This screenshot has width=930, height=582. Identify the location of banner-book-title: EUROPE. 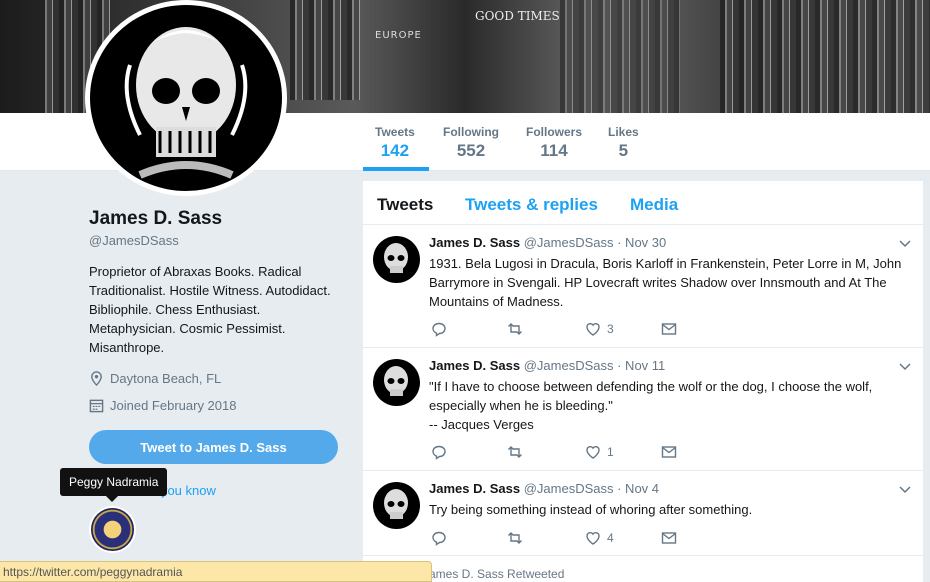
(398, 35).